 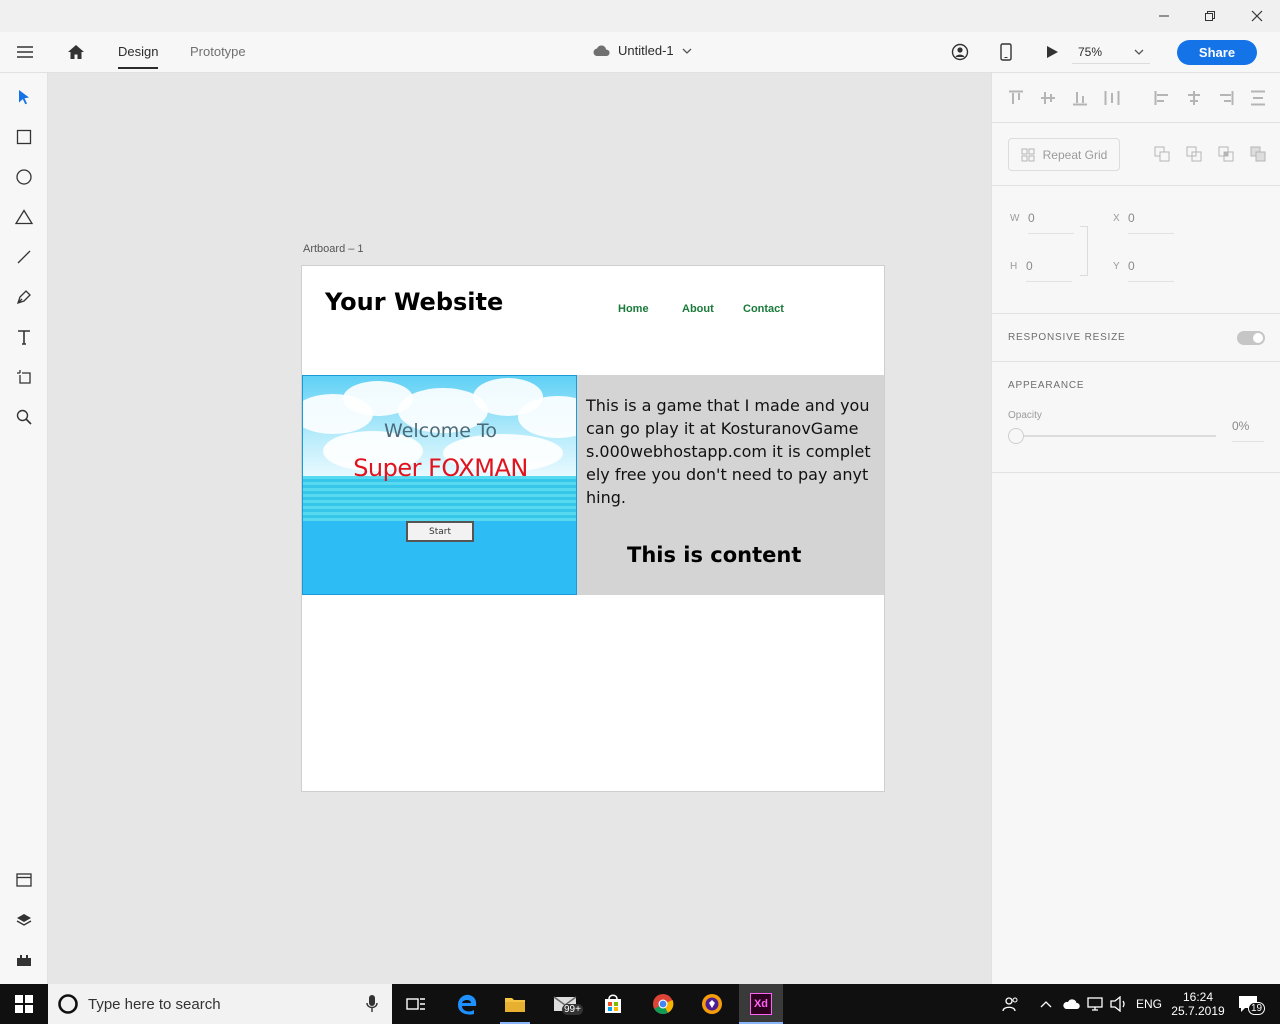 I want to click on clock: 16:24 25.7.2019, so click(x=1198, y=1004).